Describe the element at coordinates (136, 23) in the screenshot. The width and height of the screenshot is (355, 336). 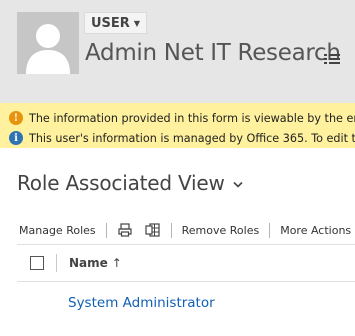
I see `caret-down-icon: ▼` at that location.